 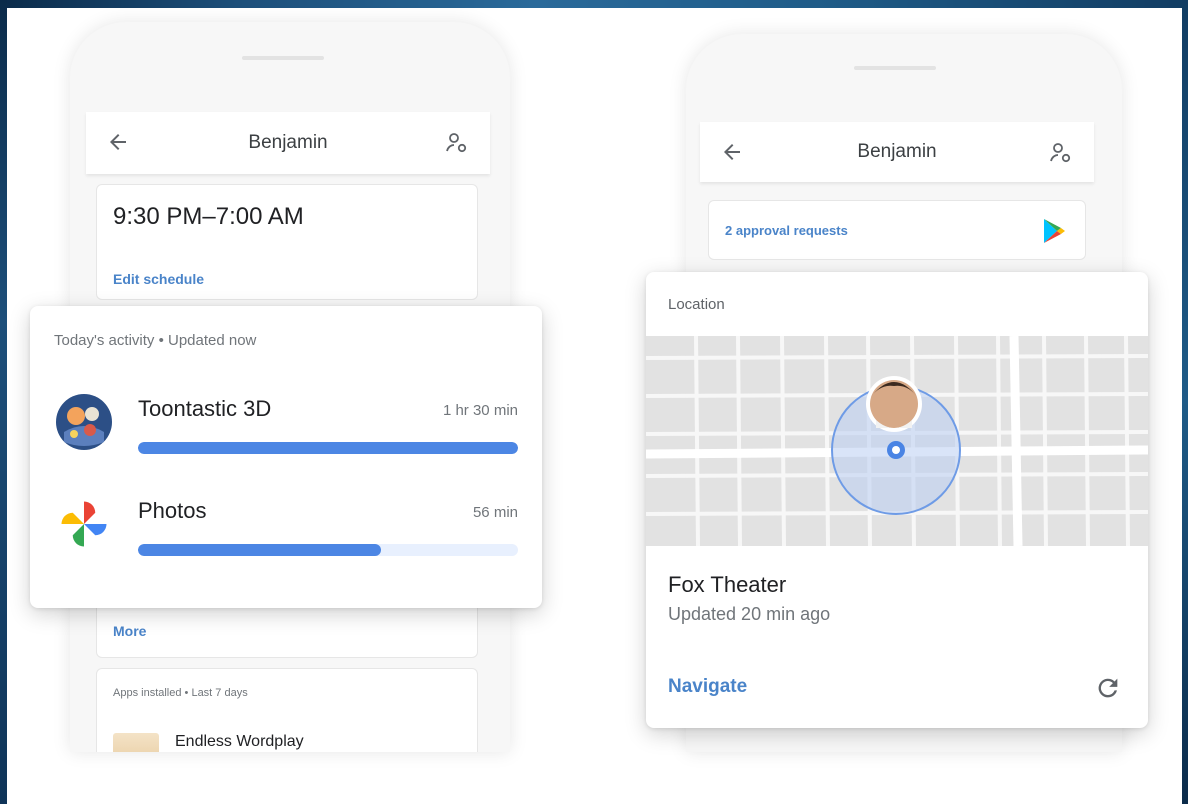 I want to click on app-duration: 1 hr 30 min, so click(x=480, y=410).